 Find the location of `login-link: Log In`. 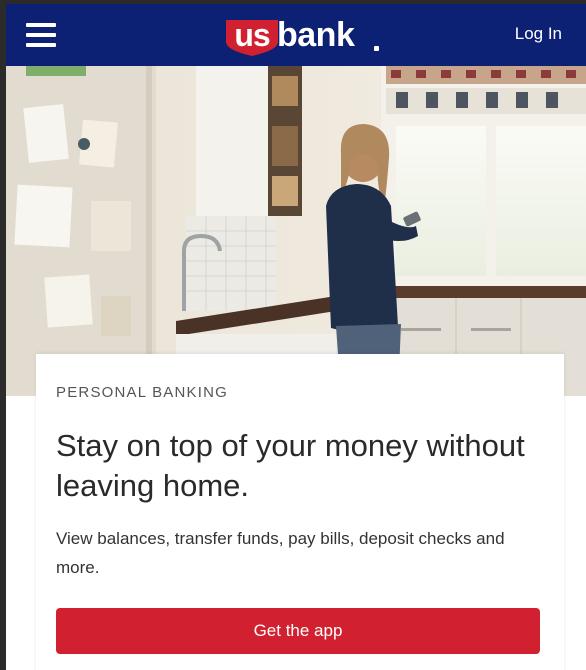

login-link: Log In is located at coordinates (538, 34).